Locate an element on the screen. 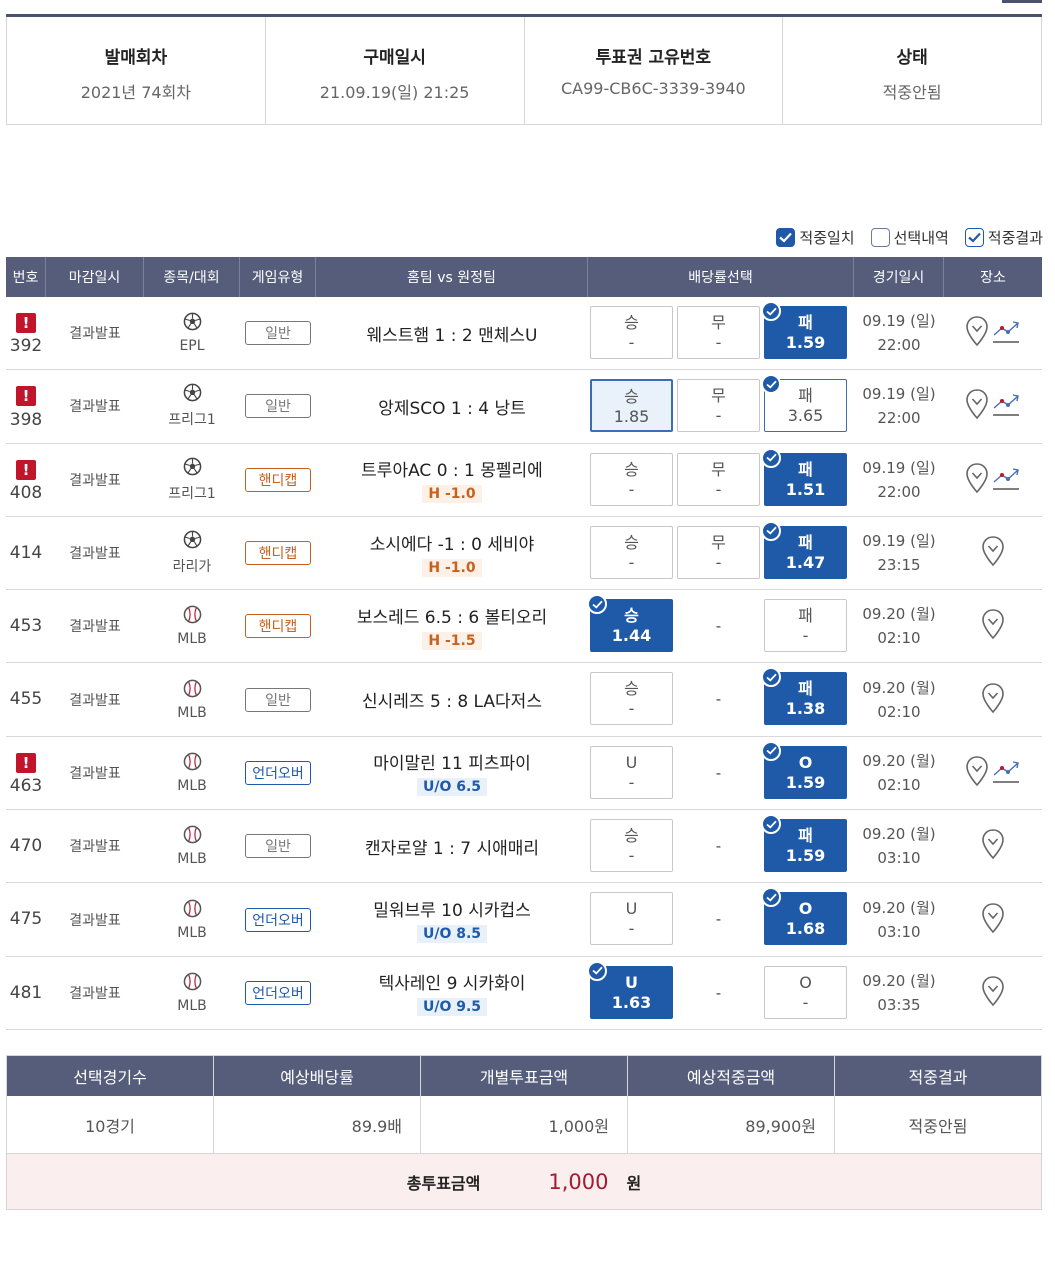 The image size is (1055, 1261). match-teams: 마이말린 11 피츠파이 is located at coordinates (452, 764).